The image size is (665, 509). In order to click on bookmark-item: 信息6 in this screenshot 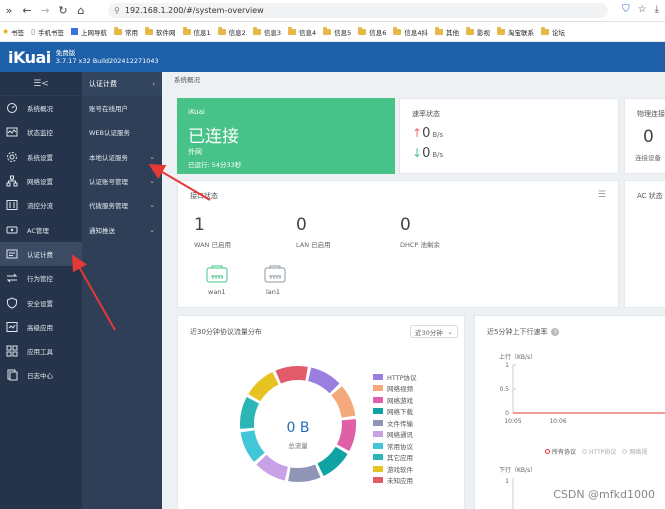, I will do `click(372, 32)`.